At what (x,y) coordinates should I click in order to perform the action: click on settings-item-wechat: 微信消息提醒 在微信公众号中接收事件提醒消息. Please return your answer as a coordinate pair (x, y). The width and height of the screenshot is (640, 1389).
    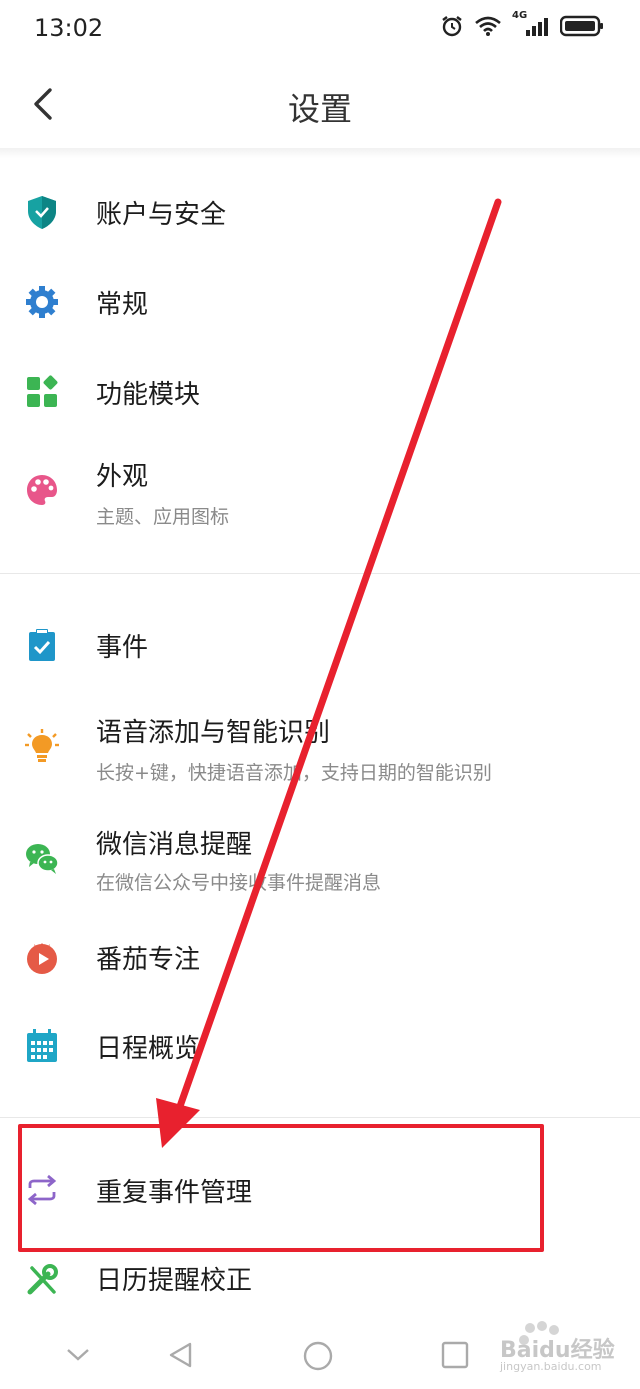
    Looking at the image, I should click on (320, 861).